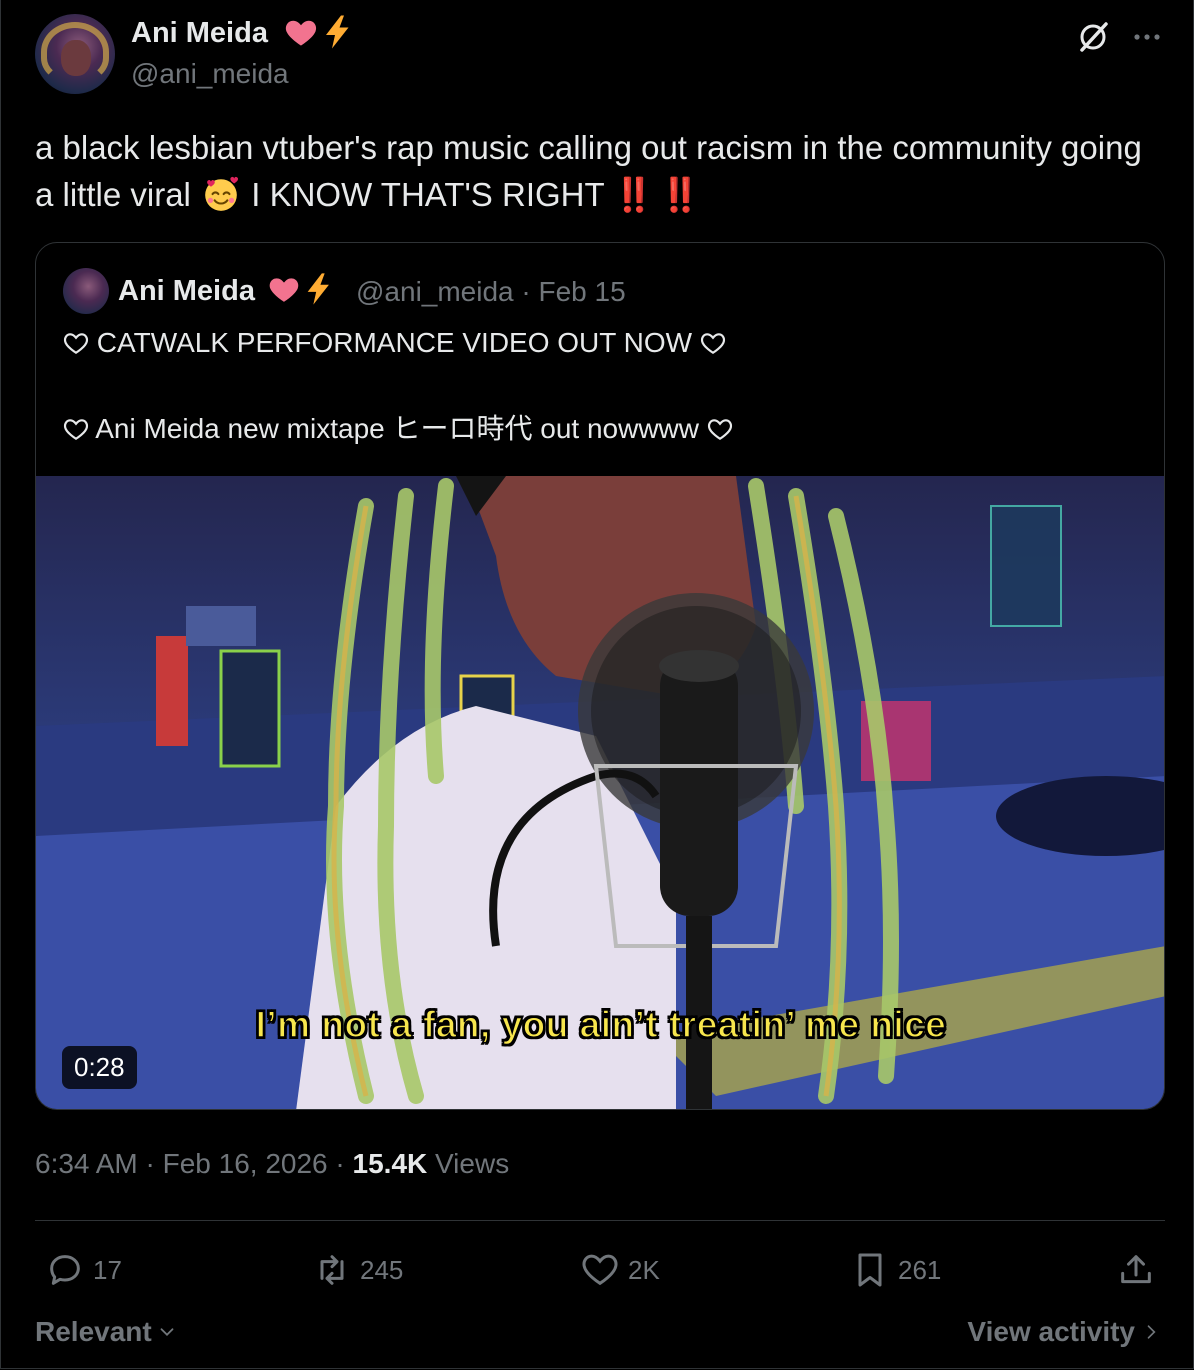 The height and width of the screenshot is (1370, 1194). Describe the element at coordinates (428, 194) in the screenshot. I see `tweet-text-part2: I KNOW THAT'S RIGHT` at that location.